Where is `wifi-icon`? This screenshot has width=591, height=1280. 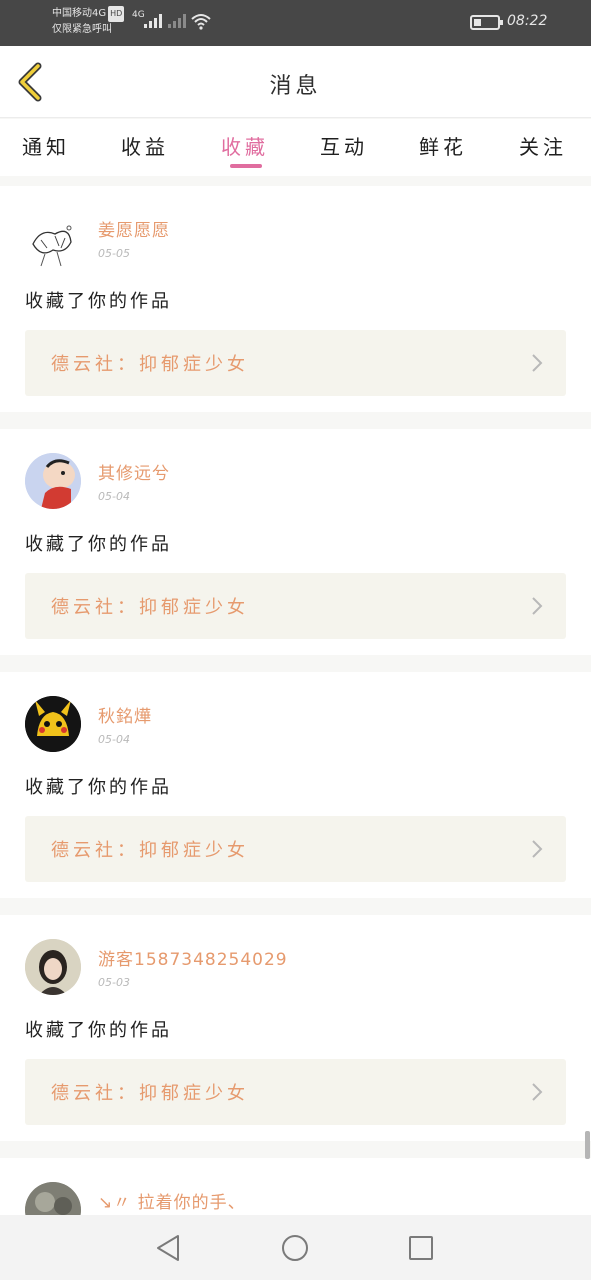 wifi-icon is located at coordinates (201, 22).